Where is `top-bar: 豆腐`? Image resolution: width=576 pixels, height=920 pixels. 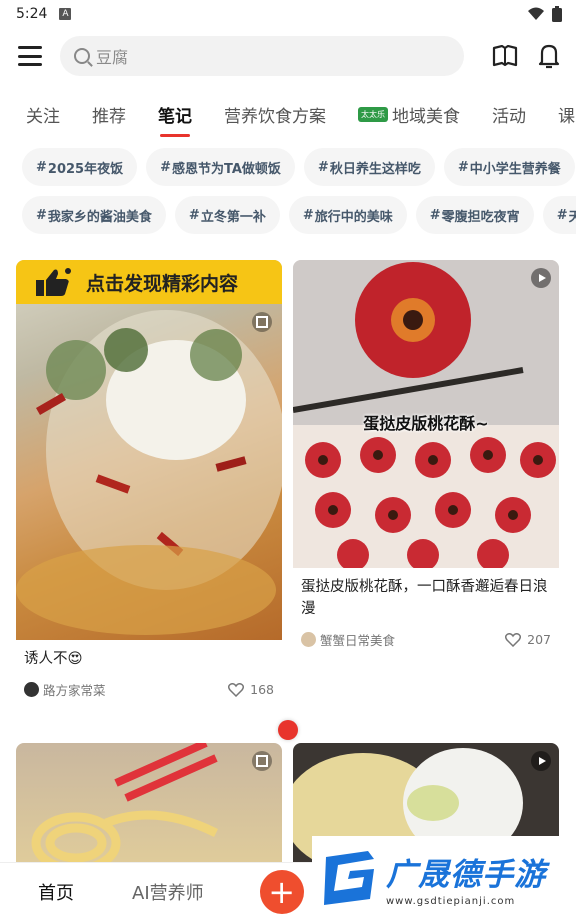 top-bar: 豆腐 is located at coordinates (288, 56).